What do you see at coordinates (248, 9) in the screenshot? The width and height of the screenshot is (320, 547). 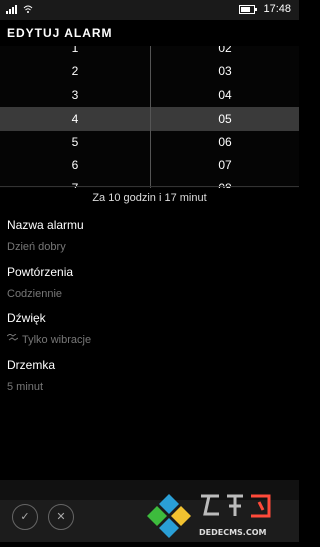 I see `battery-icon` at bounding box center [248, 9].